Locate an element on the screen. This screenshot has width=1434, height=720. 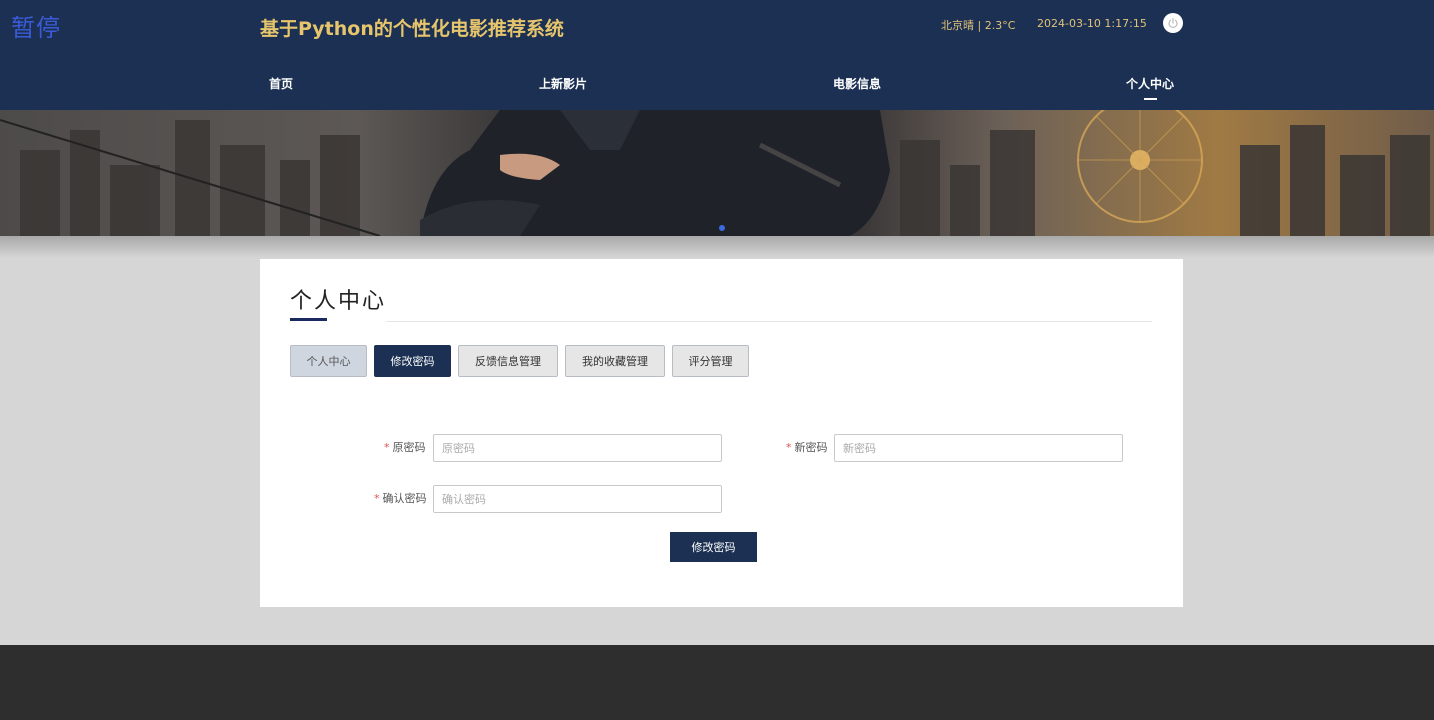
title-divider is located at coordinates (769, 321).